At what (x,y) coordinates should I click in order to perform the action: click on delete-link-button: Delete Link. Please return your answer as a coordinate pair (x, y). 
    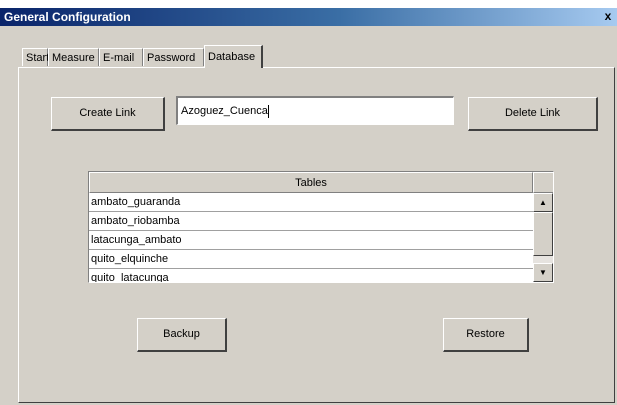
    Looking at the image, I should click on (533, 114).